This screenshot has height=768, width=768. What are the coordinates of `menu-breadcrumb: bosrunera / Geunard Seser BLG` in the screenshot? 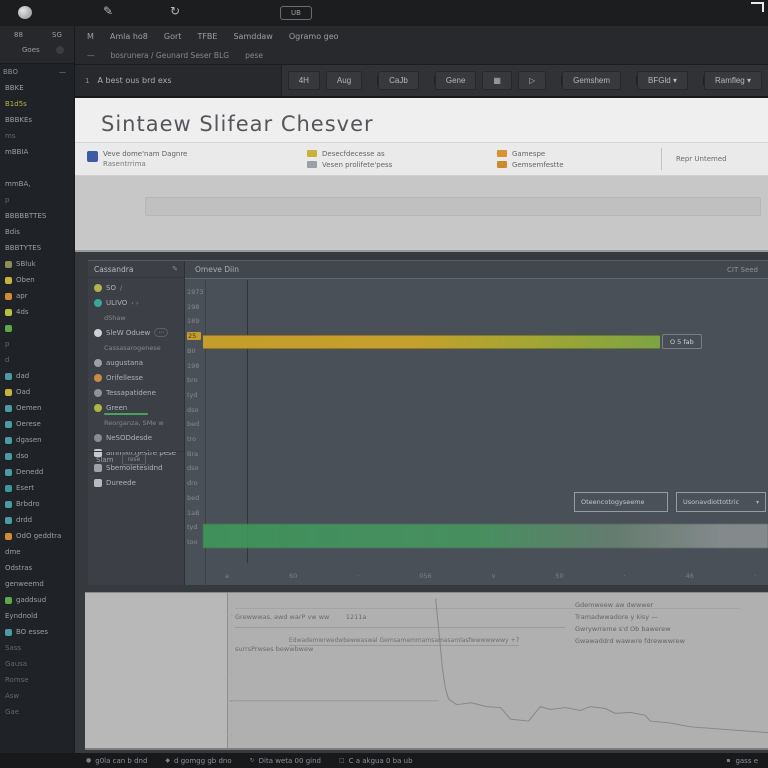 It's located at (170, 55).